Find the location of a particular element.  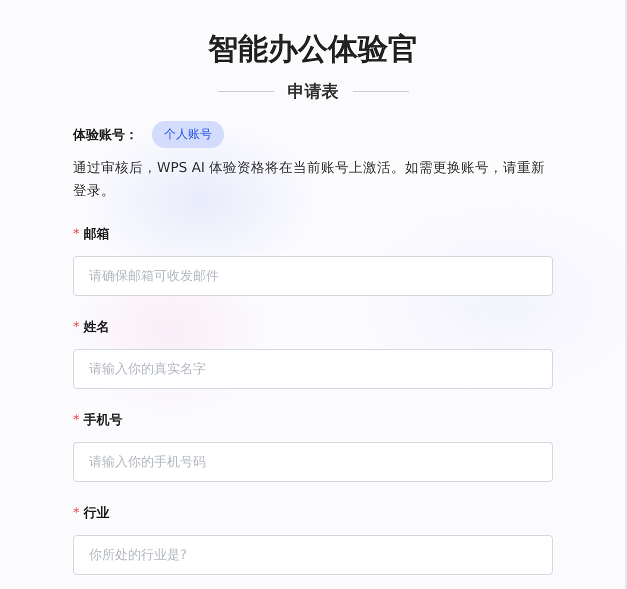

input-field: 请输入你的手机号码 is located at coordinates (313, 462).